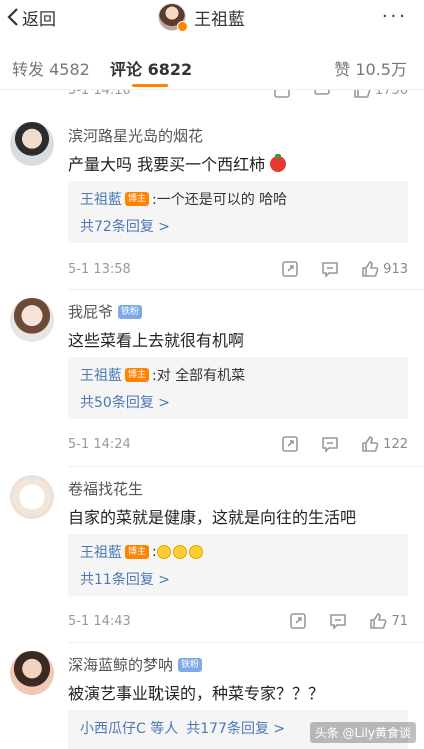 Image resolution: width=424 pixels, height=749 pixels. What do you see at coordinates (99, 269) in the screenshot?
I see `comment-time: 5-1 13:58` at bounding box center [99, 269].